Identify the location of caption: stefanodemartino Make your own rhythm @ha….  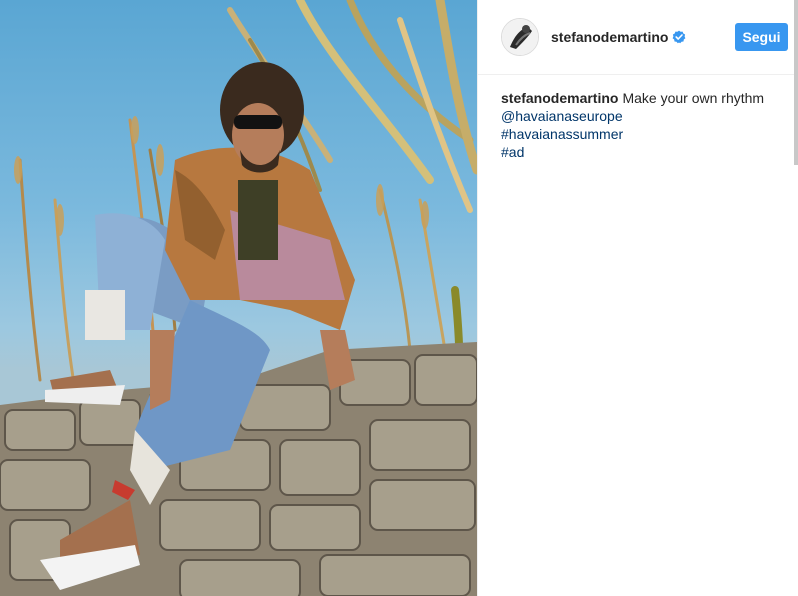
(641, 125).